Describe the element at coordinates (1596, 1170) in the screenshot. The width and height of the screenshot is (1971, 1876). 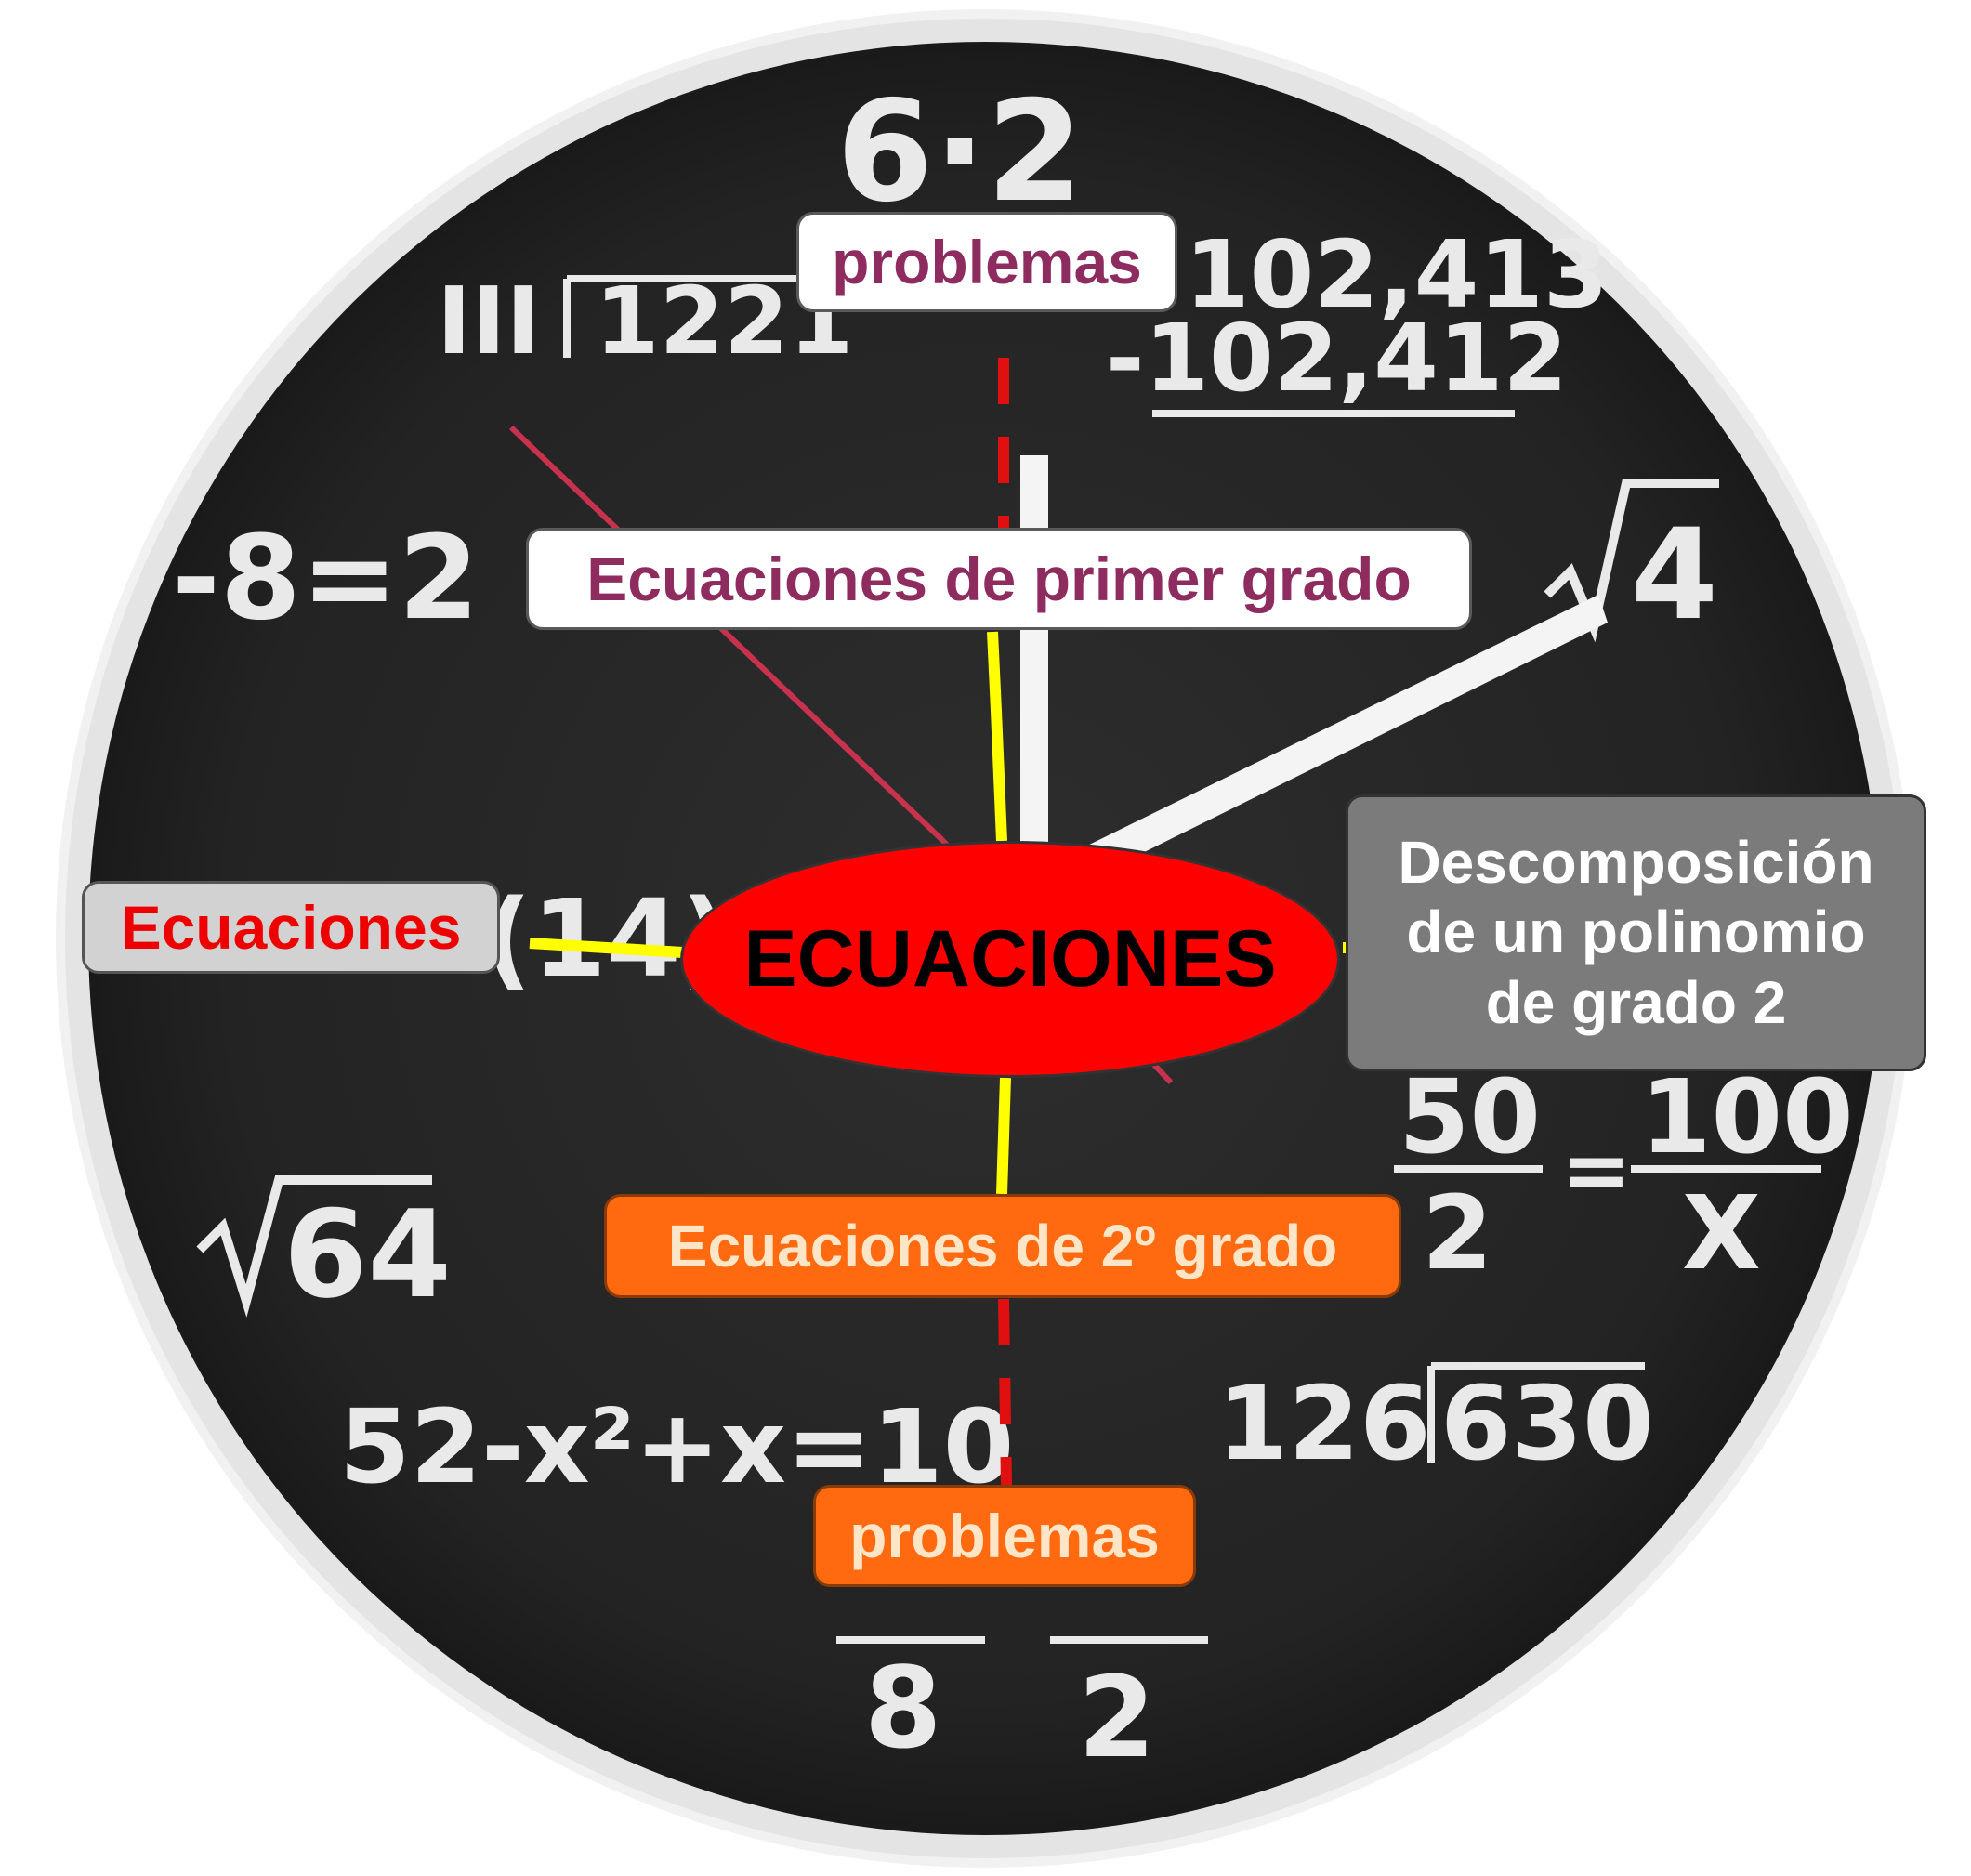
I see `chalk-equals: =` at that location.